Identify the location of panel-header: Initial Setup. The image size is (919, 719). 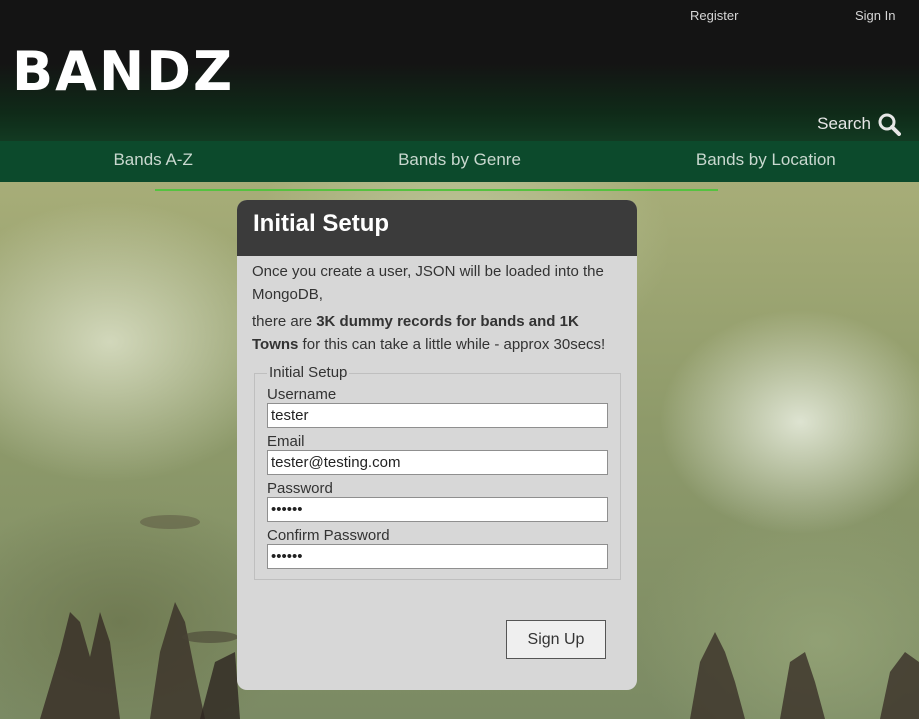
(437, 228).